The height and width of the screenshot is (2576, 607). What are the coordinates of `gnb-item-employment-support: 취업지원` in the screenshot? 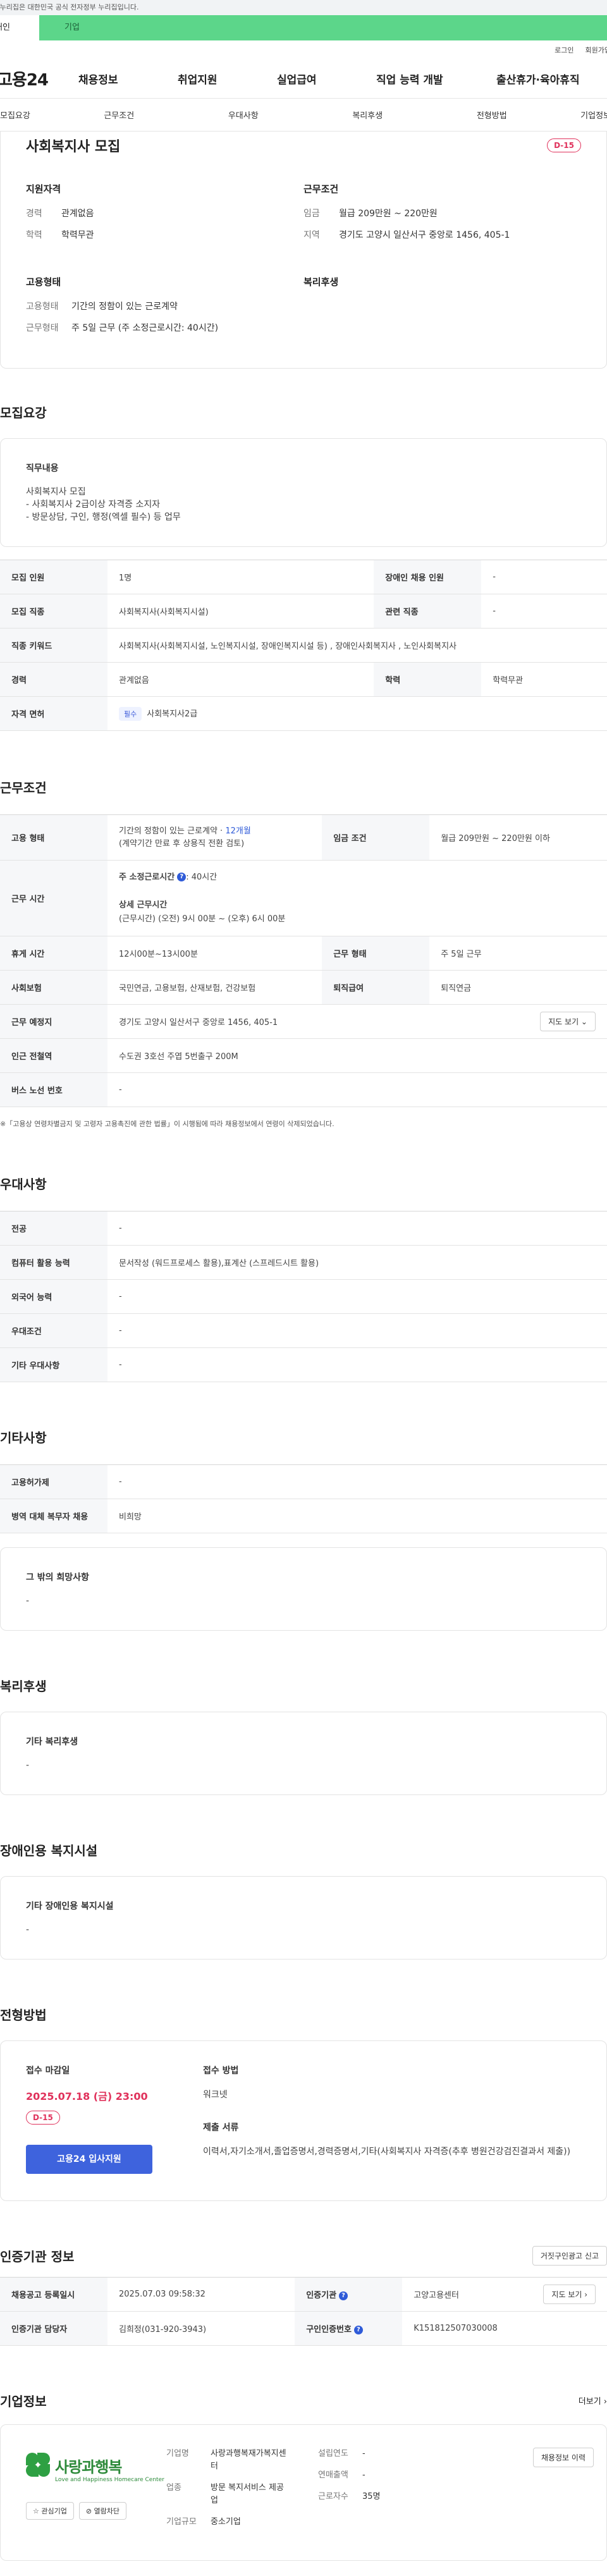 It's located at (228, 79).